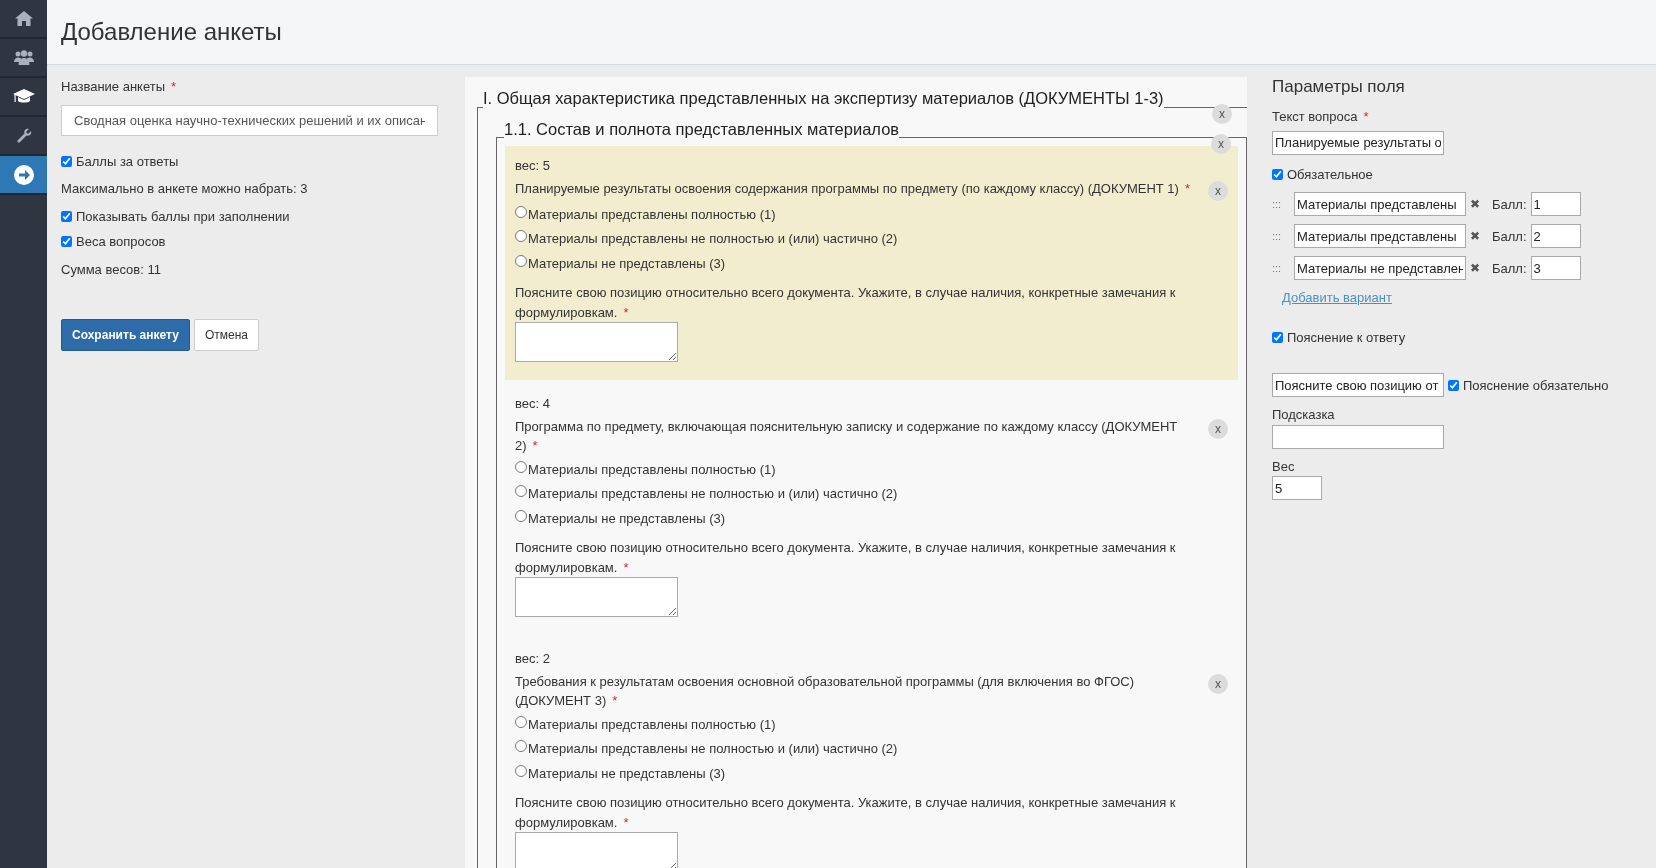 This screenshot has width=1656, height=868. What do you see at coordinates (1536, 385) in the screenshot?
I see `checkbox-label: Пояснение обязательно` at bounding box center [1536, 385].